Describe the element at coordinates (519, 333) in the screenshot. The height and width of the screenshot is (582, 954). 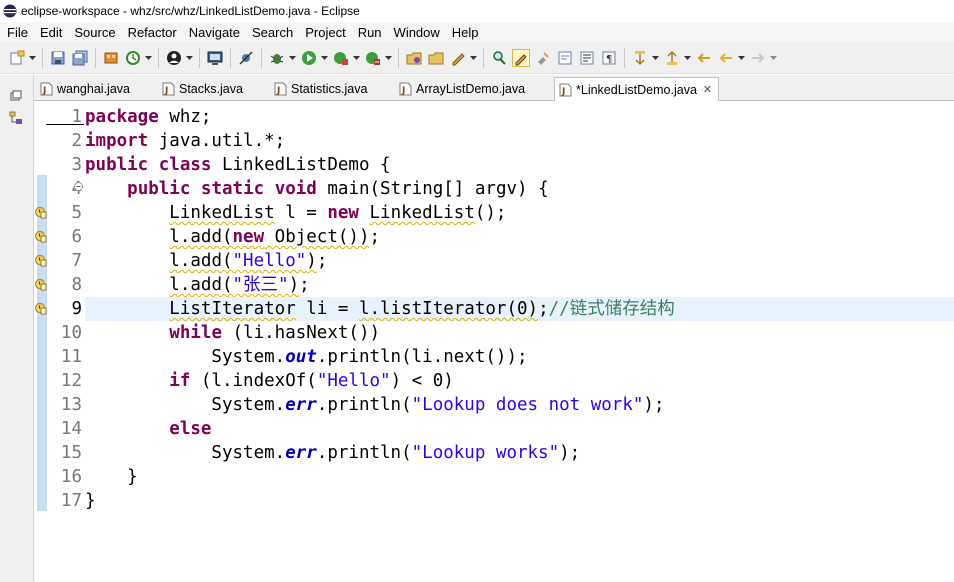
I see `code-line: while (li.hasNext())` at that location.